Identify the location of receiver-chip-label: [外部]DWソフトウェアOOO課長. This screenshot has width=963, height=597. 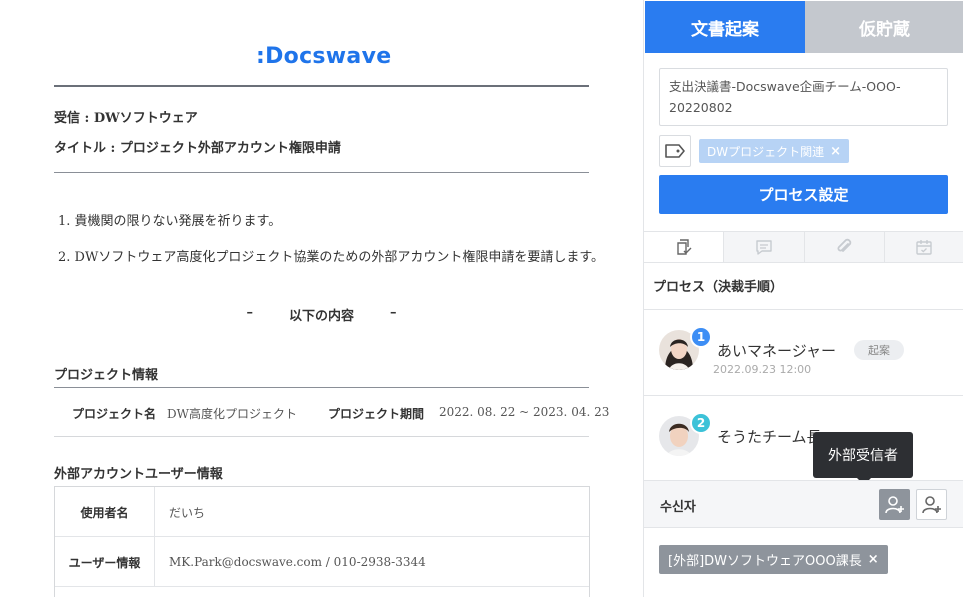
(765, 561).